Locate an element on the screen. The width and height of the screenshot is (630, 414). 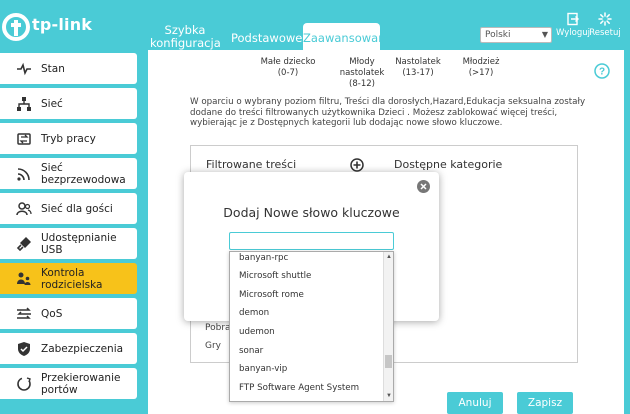
sidebar-item-label: Zabezpieczenia is located at coordinates (82, 348).